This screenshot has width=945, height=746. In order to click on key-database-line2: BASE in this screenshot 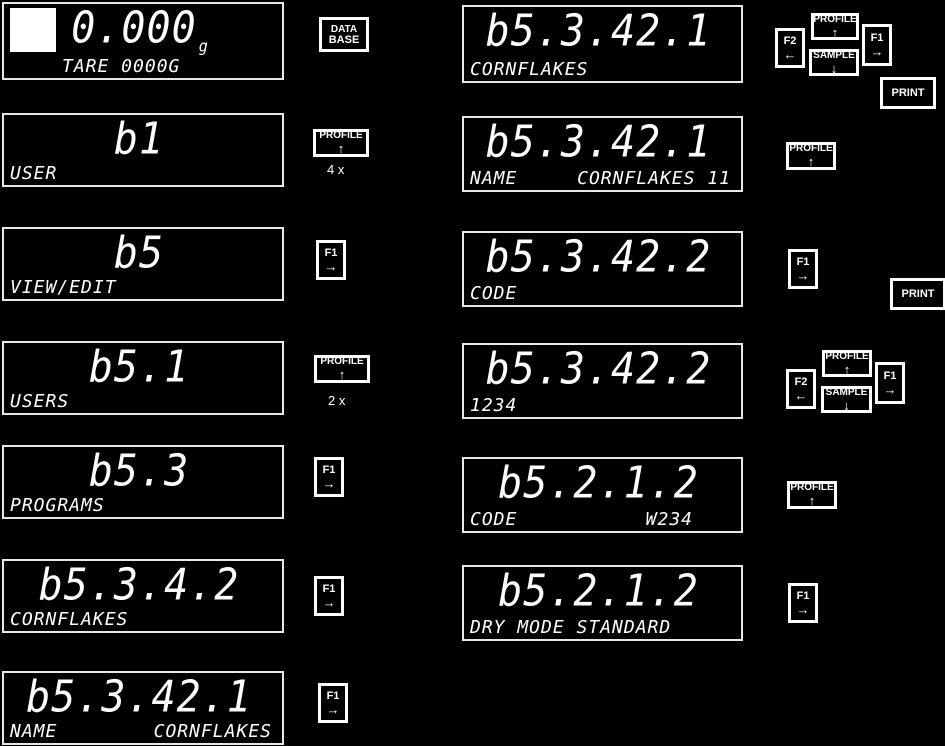, I will do `click(344, 39)`.